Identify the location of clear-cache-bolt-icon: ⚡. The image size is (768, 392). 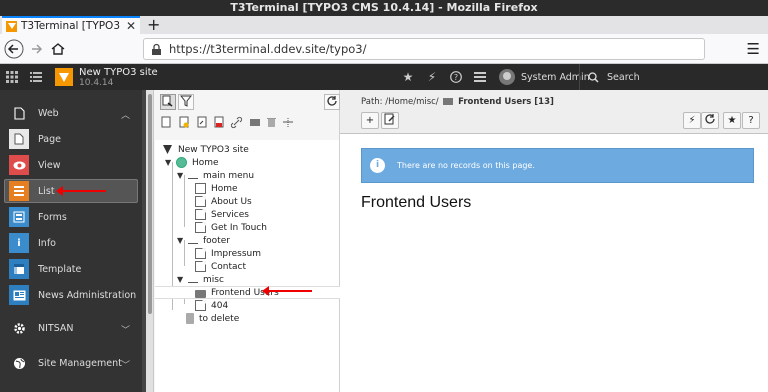
(432, 77).